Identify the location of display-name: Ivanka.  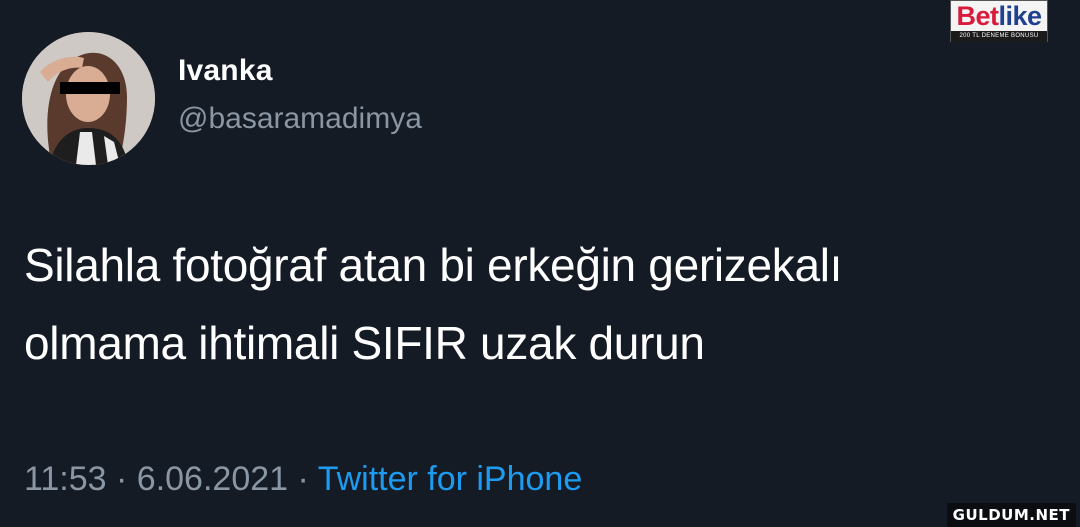
(225, 71).